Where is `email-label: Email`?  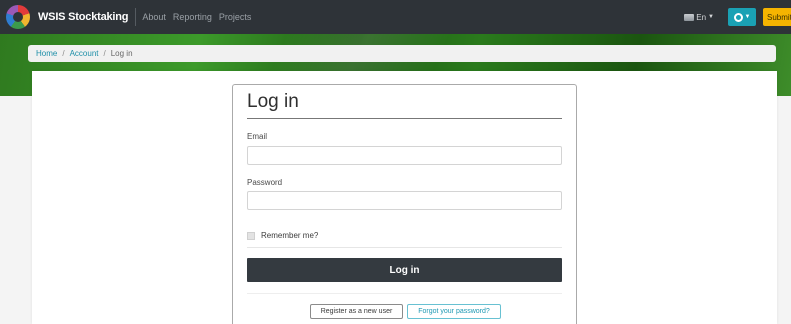
email-label: Email is located at coordinates (257, 136).